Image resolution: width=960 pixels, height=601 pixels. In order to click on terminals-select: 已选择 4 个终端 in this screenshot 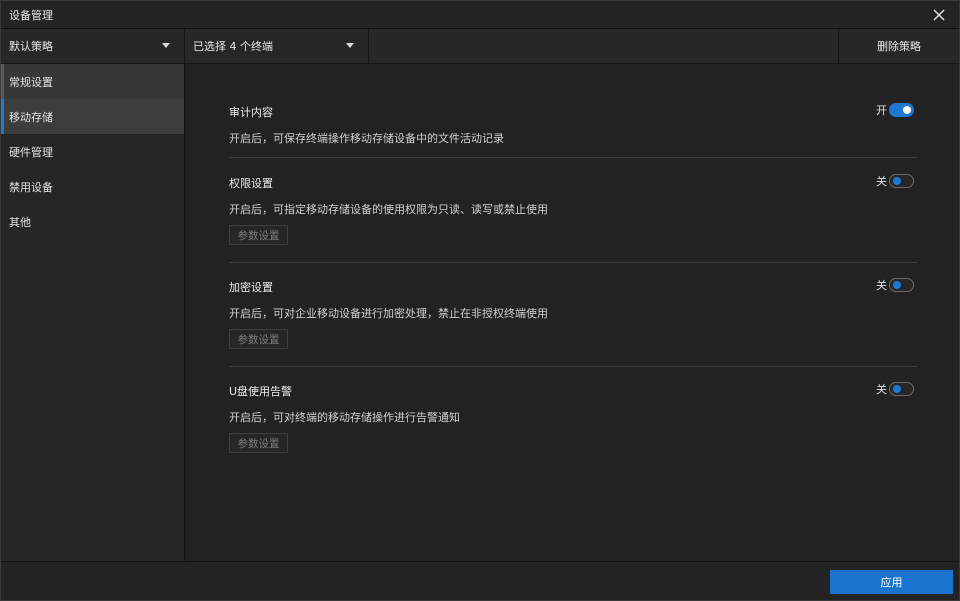, I will do `click(277, 46)`.